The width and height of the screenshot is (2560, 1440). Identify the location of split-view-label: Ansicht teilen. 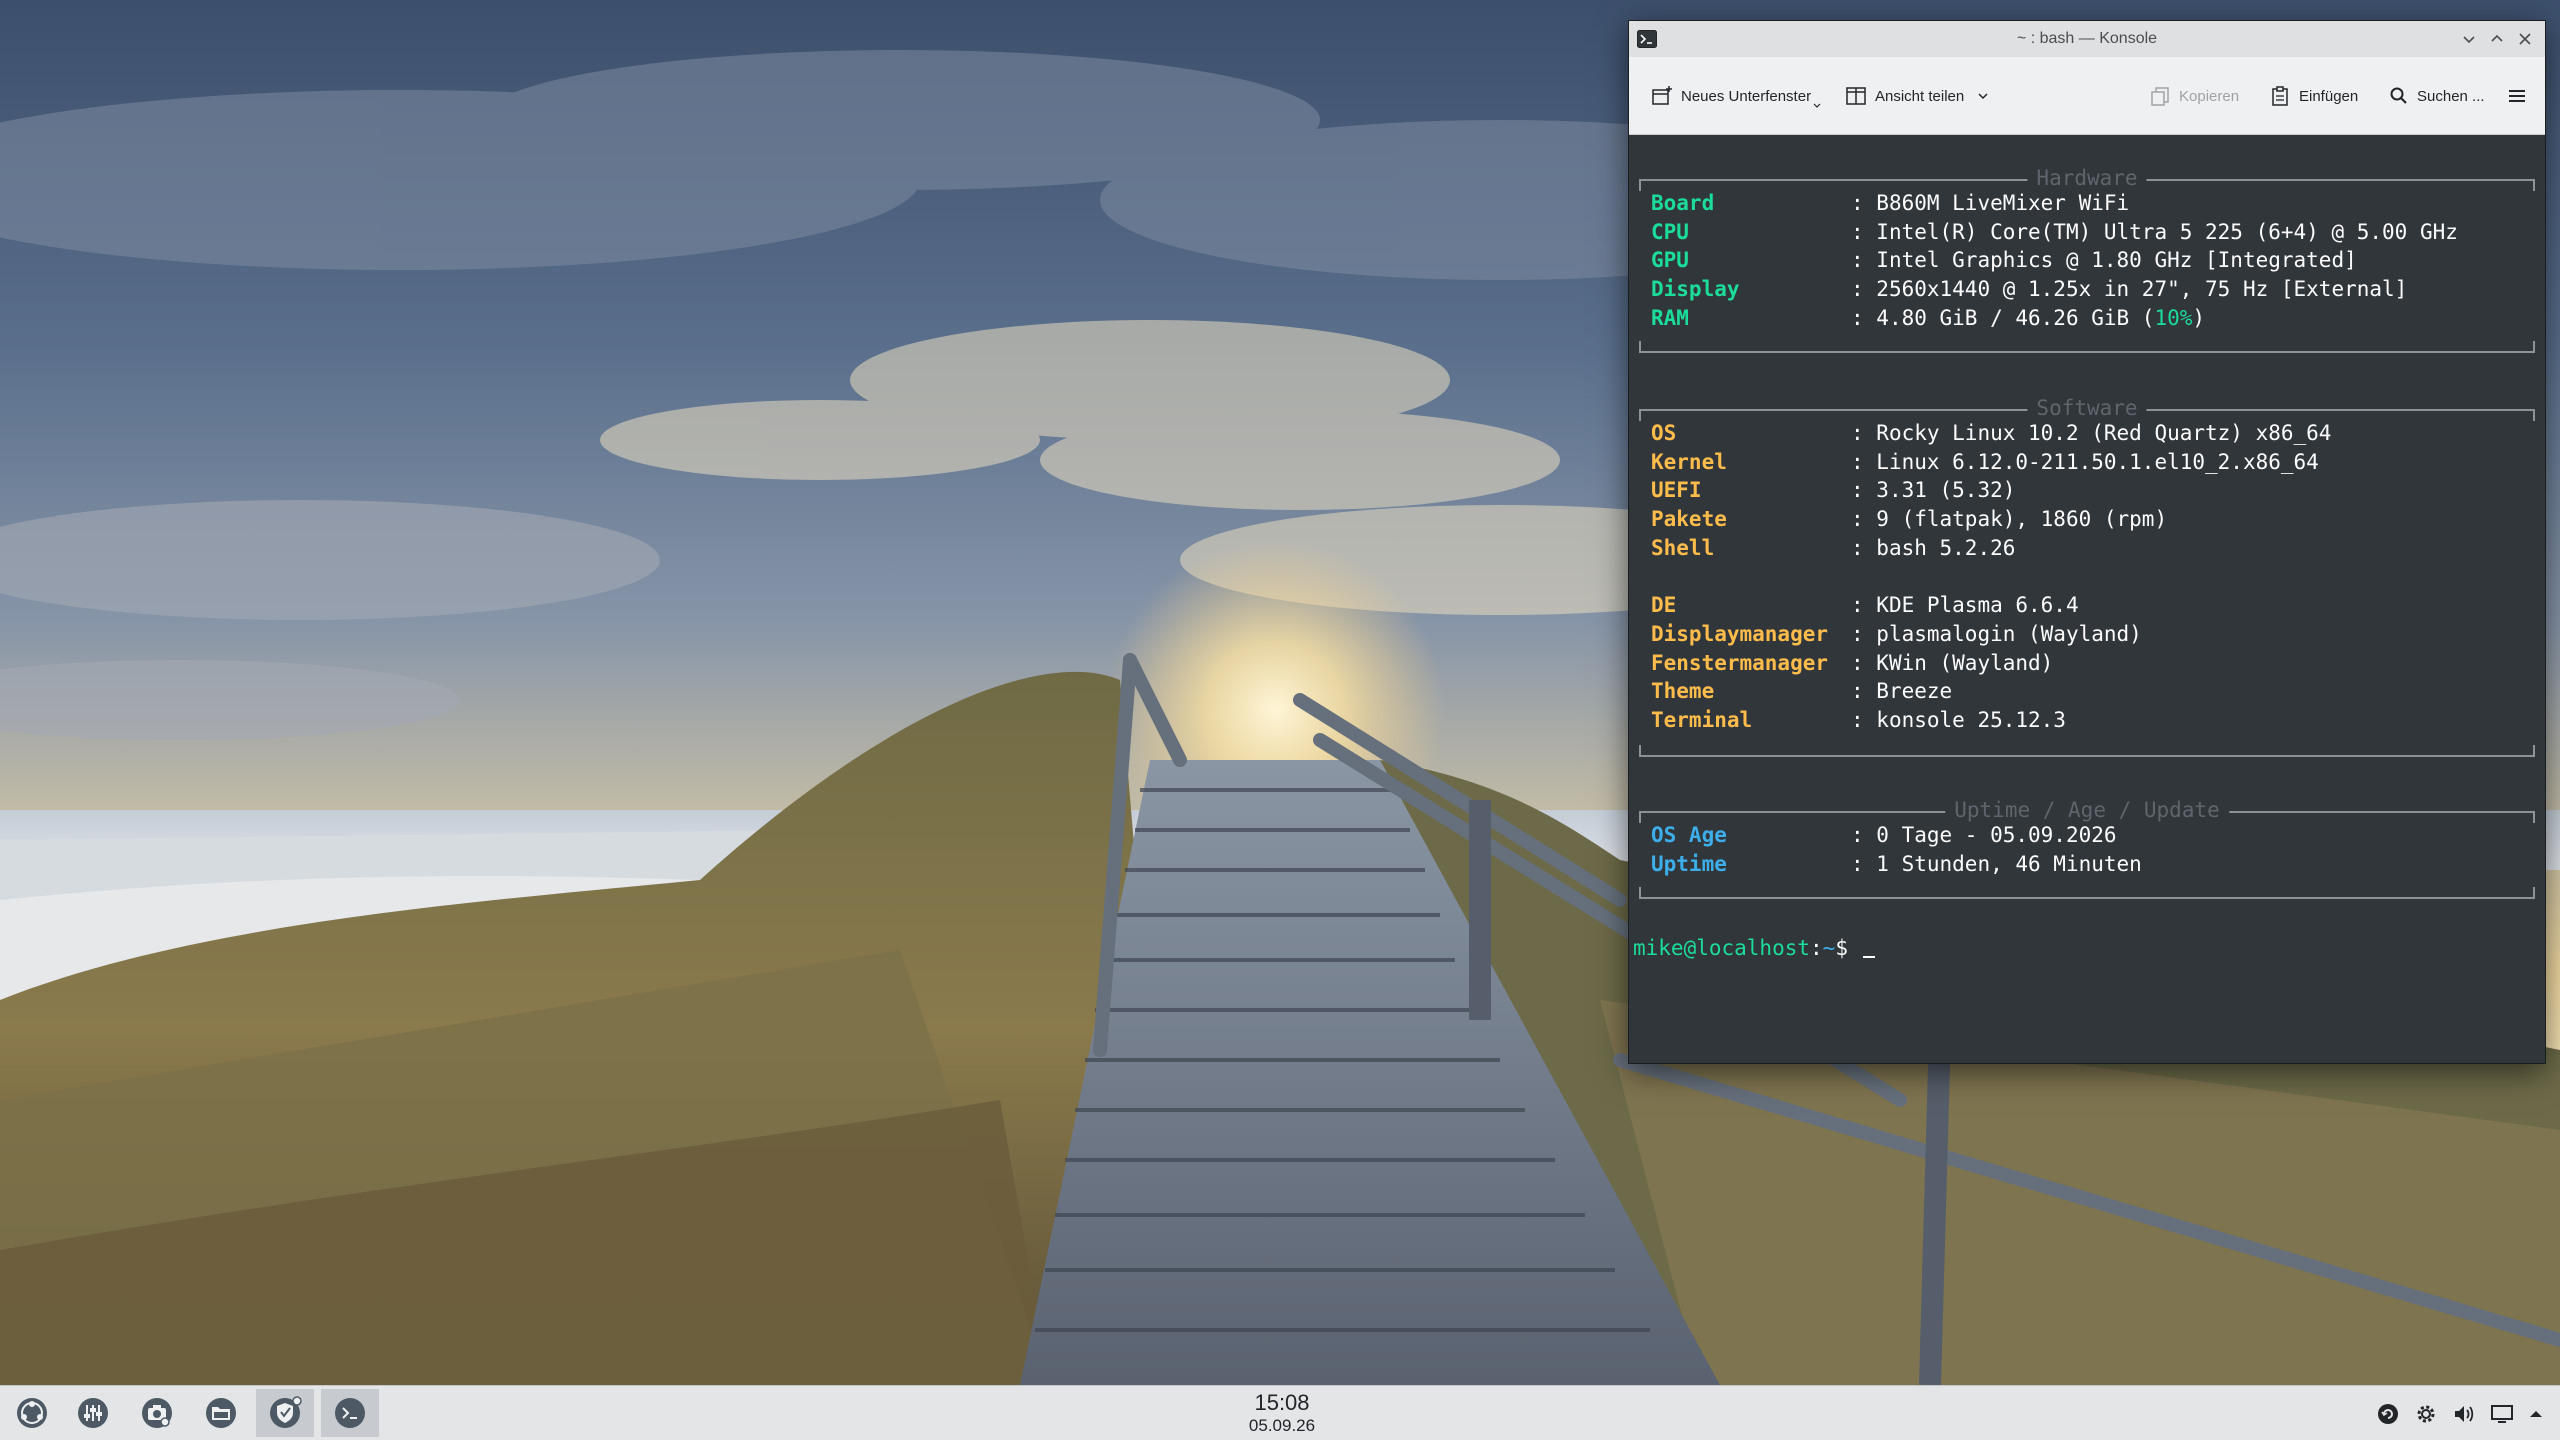
(1920, 96).